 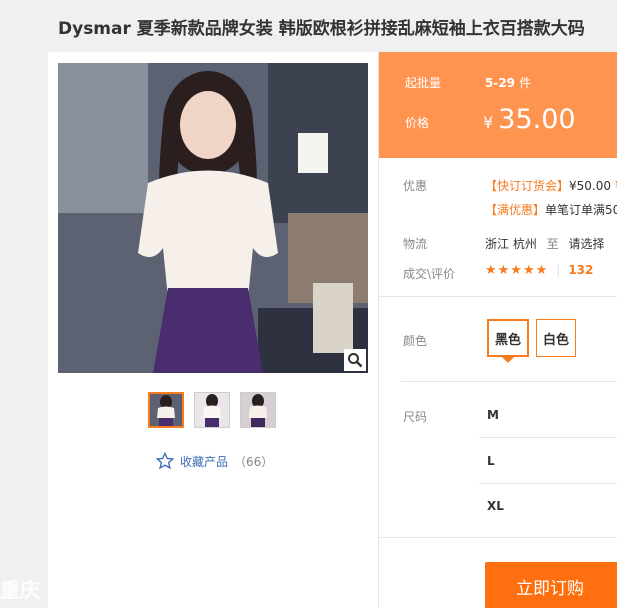 I want to click on min-order-value: 5-29 件, so click(x=508, y=82).